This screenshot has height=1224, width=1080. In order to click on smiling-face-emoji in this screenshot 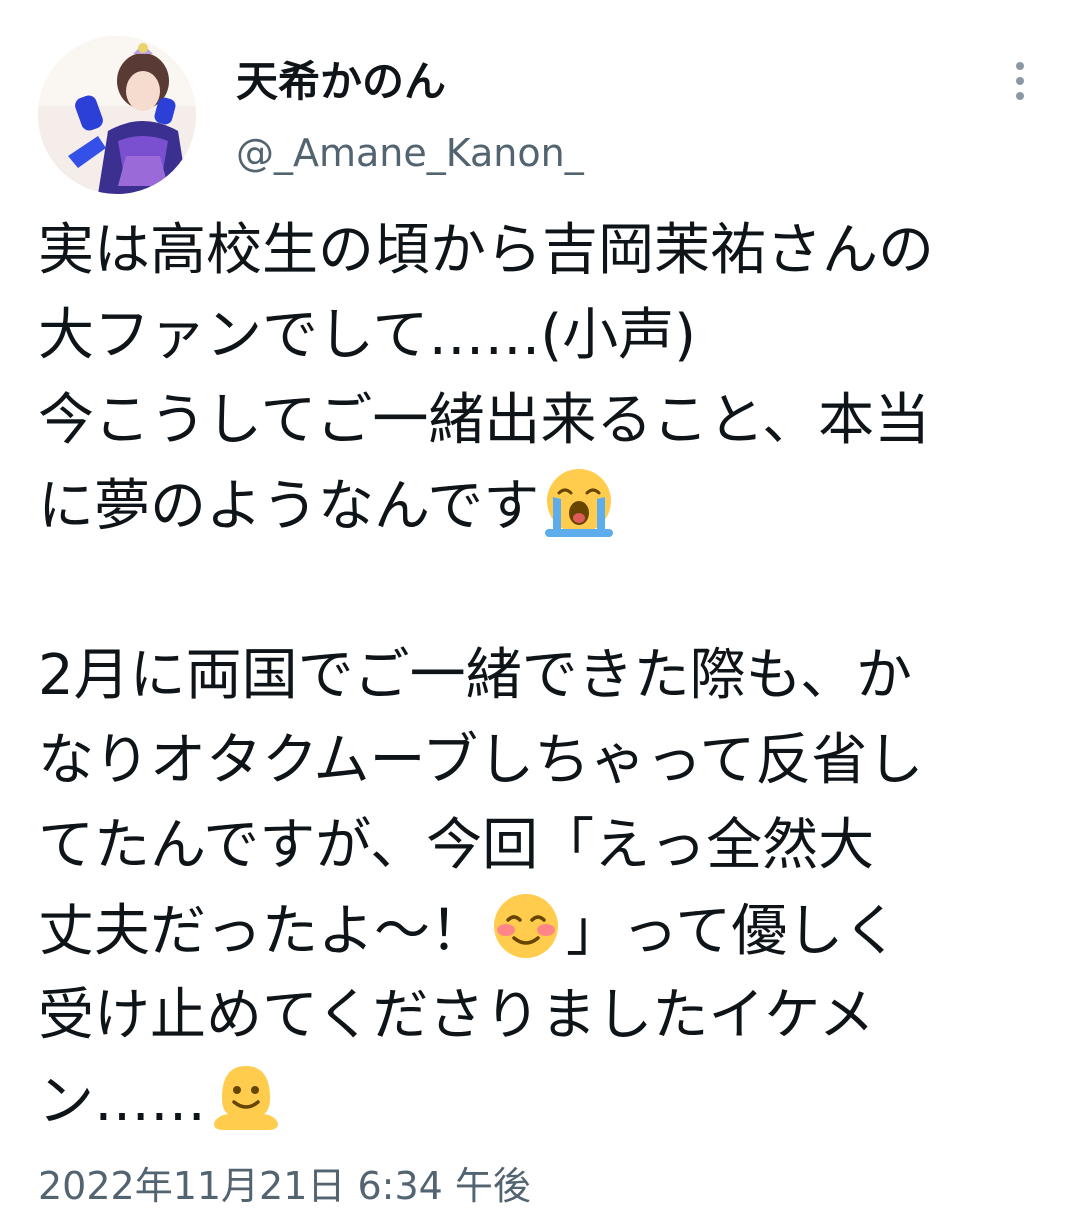, I will do `click(526, 926)`.